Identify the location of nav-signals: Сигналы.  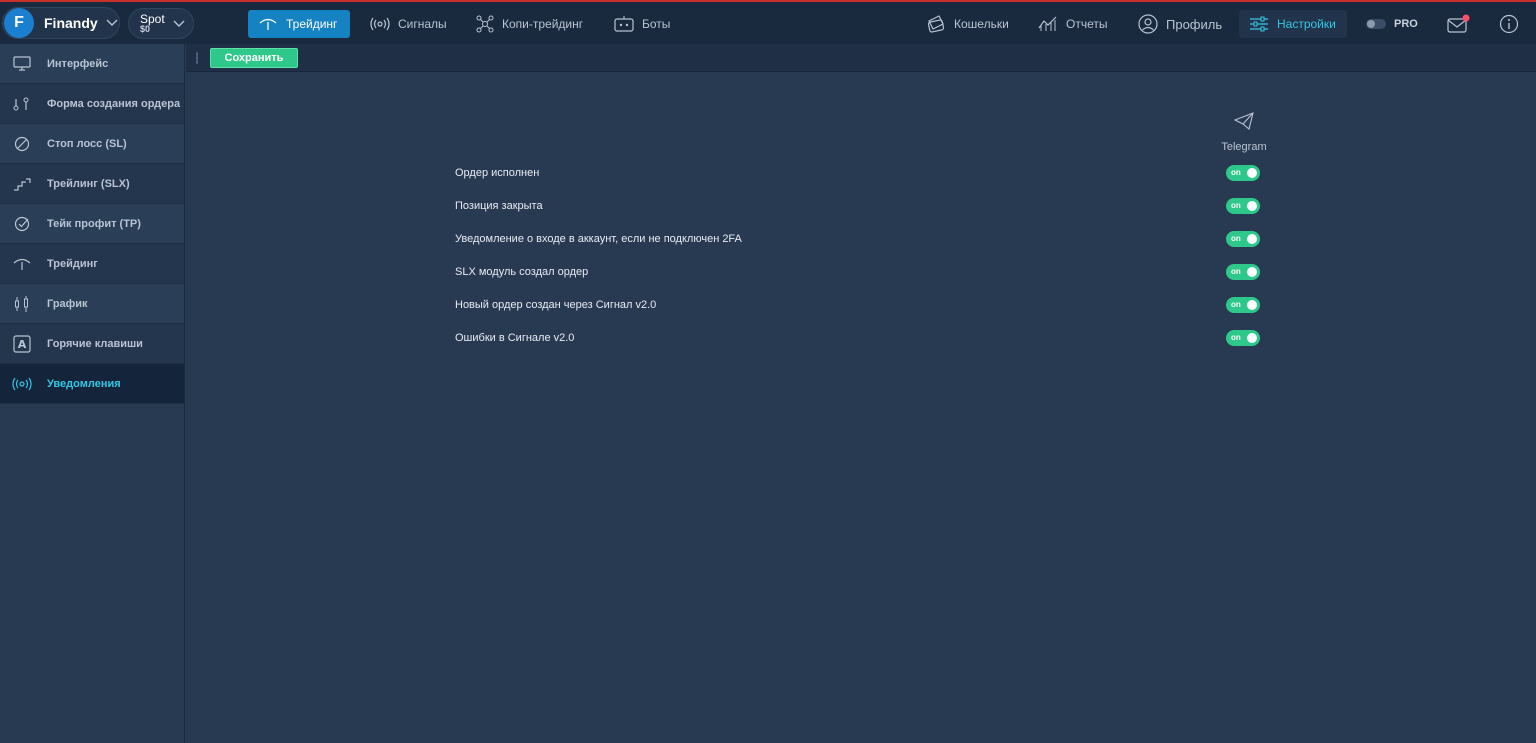
(408, 24).